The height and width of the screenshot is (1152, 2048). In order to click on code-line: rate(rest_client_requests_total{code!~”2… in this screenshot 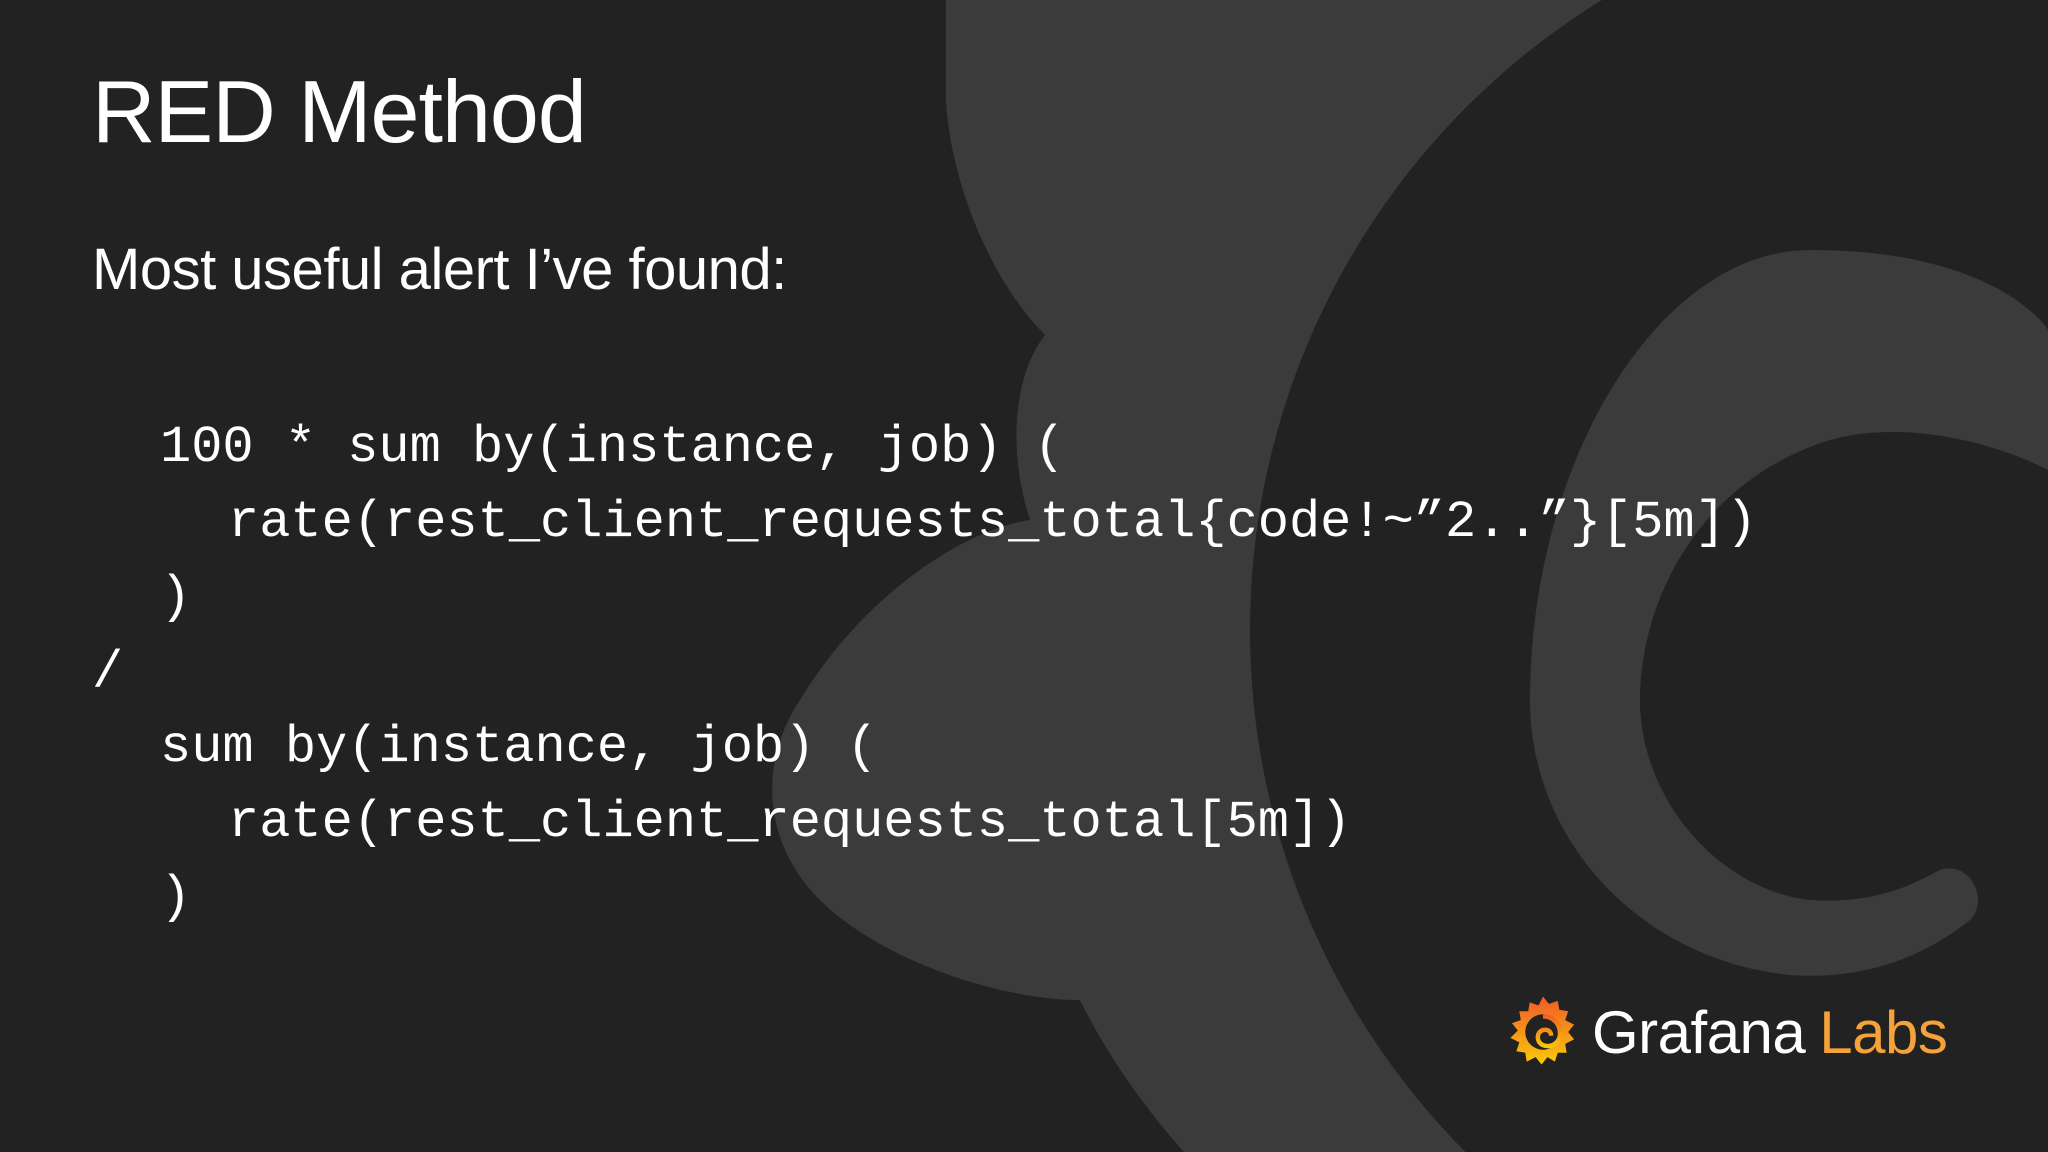, I will do `click(993, 522)`.